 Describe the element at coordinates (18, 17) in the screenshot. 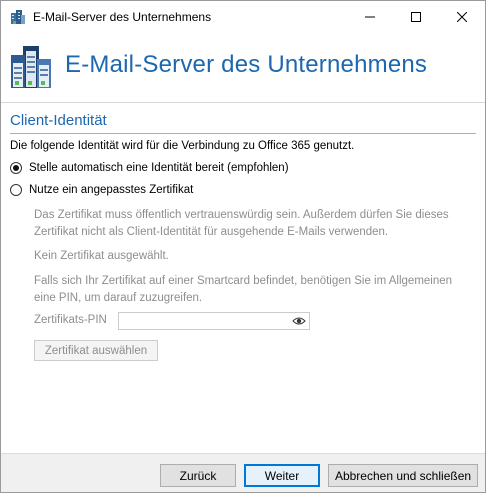

I see `app-icon` at that location.